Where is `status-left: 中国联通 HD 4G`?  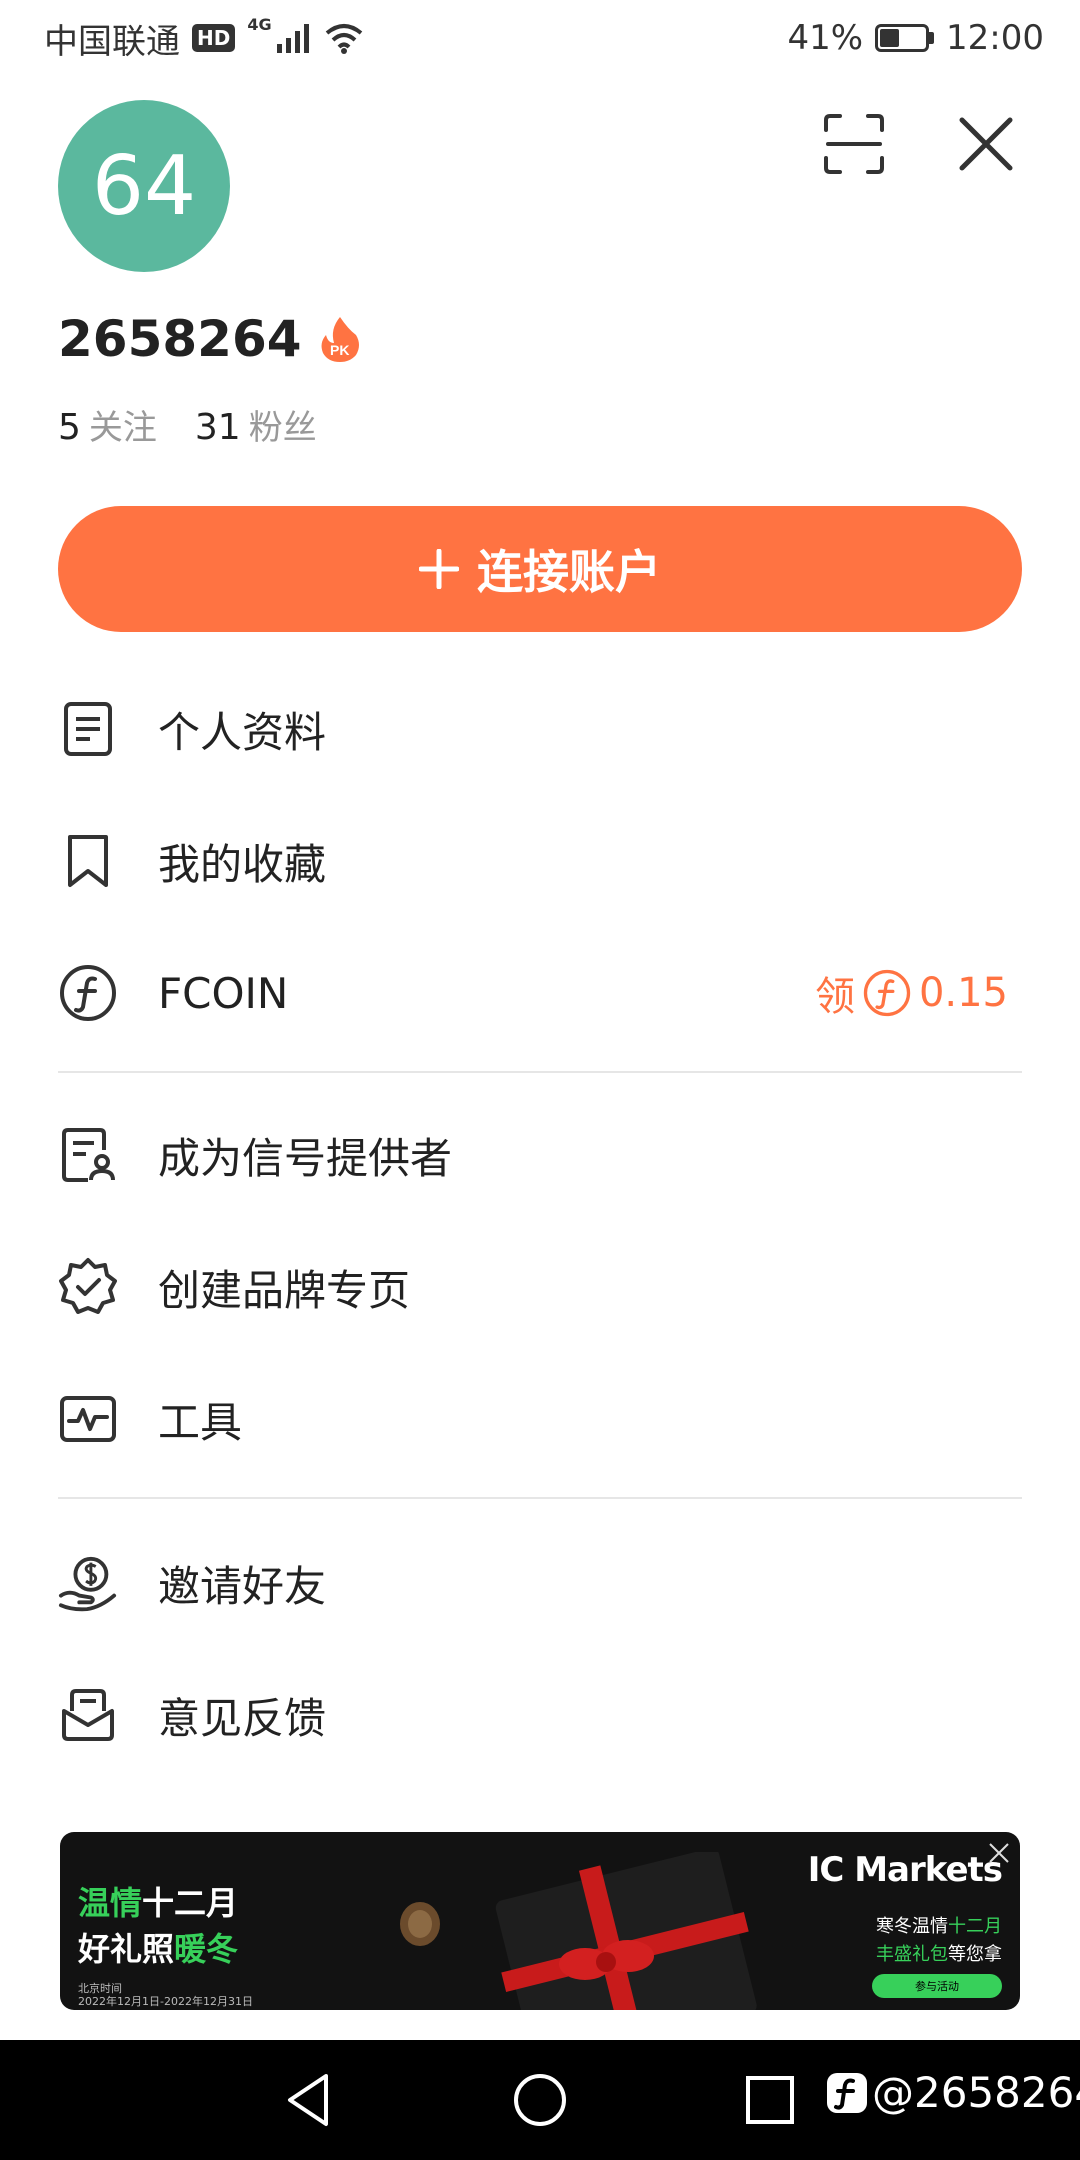
status-left: 中国联通 HD 4G is located at coordinates (204, 38).